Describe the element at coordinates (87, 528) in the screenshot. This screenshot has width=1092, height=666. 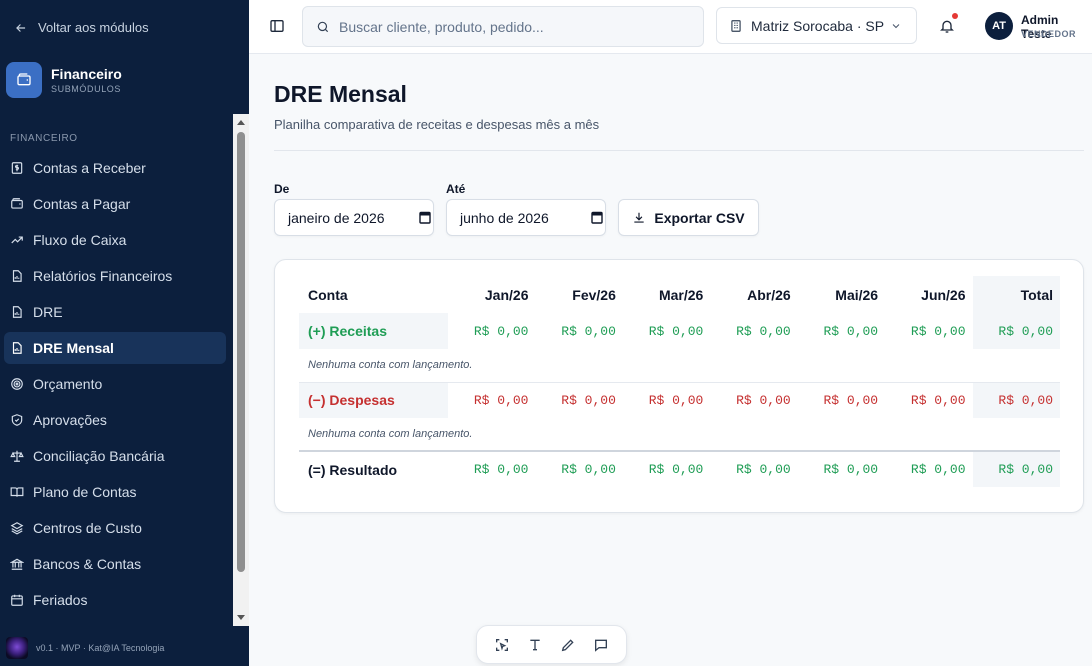
I see `sidebar-item-label: Centros de Custo` at that location.